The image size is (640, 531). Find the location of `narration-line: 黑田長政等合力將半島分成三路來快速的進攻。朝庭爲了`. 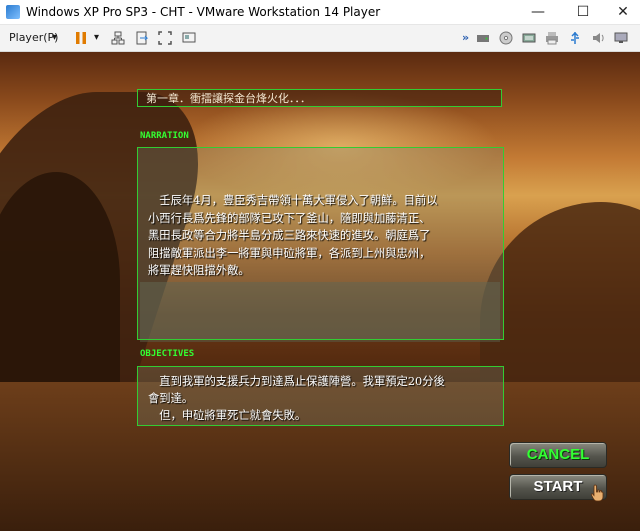

narration-line: 黑田長政等合力將半島分成三路來快速的進攻。朝庭爲了 is located at coordinates (289, 236).